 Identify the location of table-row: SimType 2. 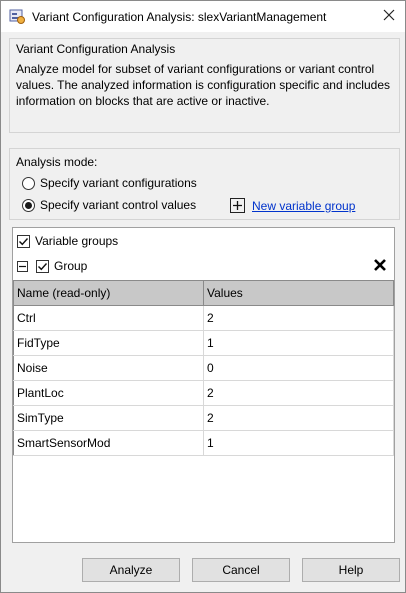
(203, 418).